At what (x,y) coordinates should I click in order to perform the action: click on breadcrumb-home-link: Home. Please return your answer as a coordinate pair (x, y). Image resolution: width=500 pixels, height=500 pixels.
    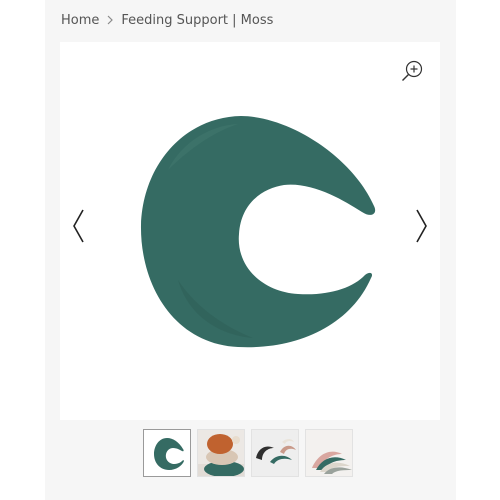
    Looking at the image, I should click on (80, 20).